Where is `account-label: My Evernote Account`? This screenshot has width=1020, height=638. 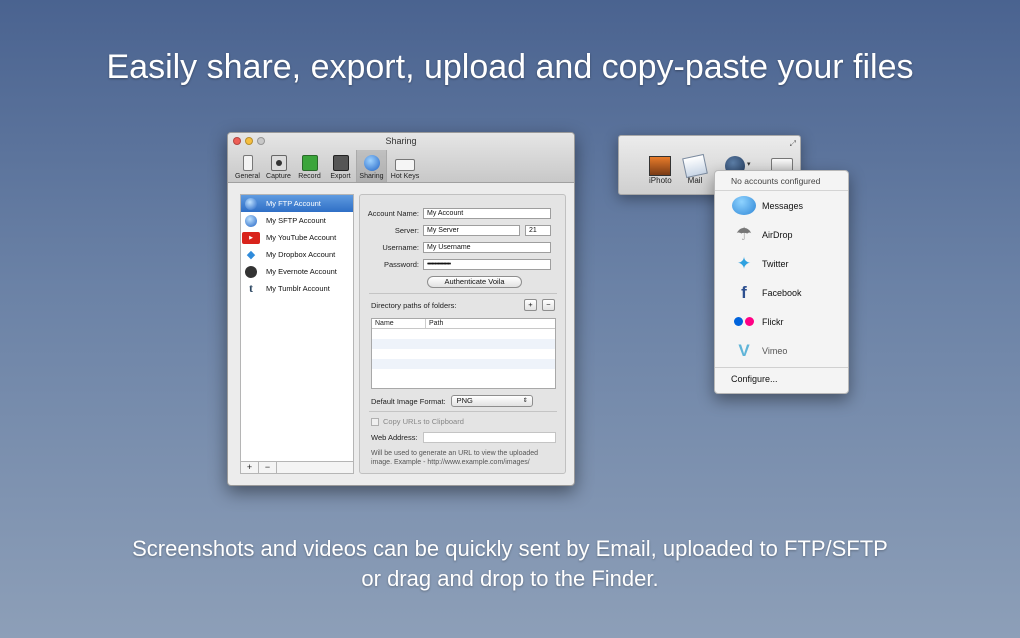 account-label: My Evernote Account is located at coordinates (301, 271).